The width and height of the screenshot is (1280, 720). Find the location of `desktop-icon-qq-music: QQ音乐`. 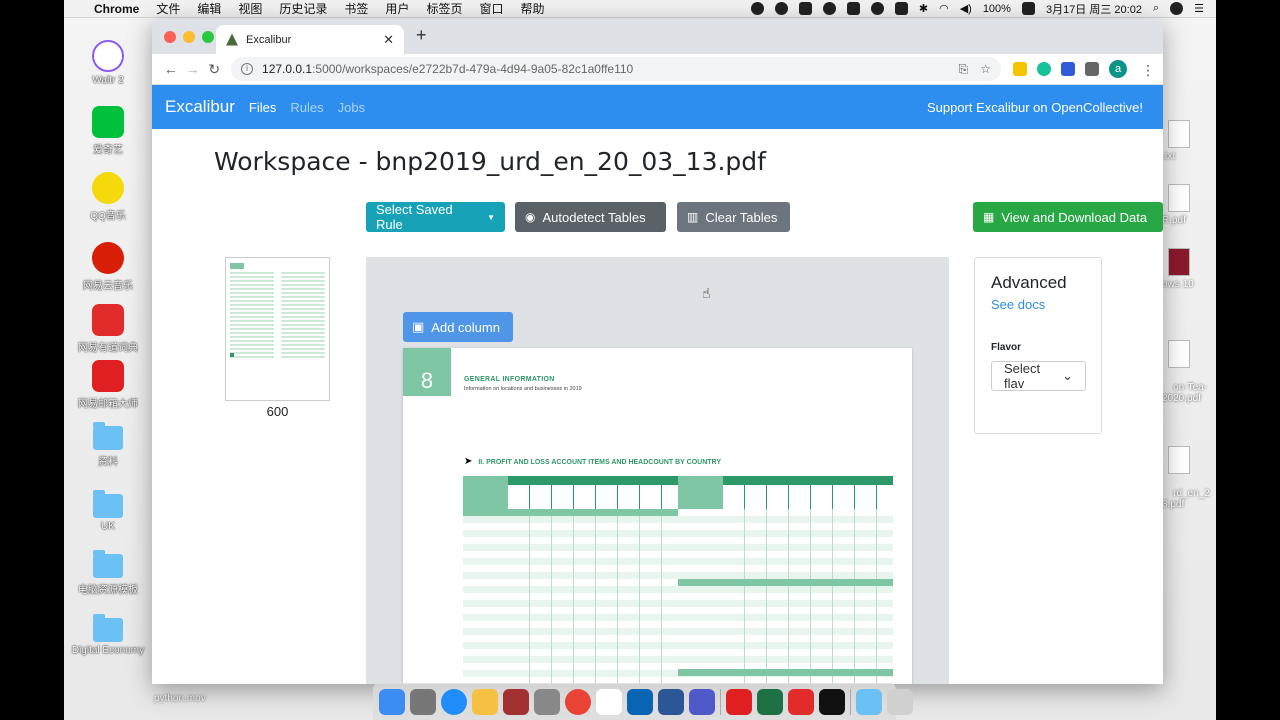

desktop-icon-qq-music: QQ音乐 is located at coordinates (108, 197).